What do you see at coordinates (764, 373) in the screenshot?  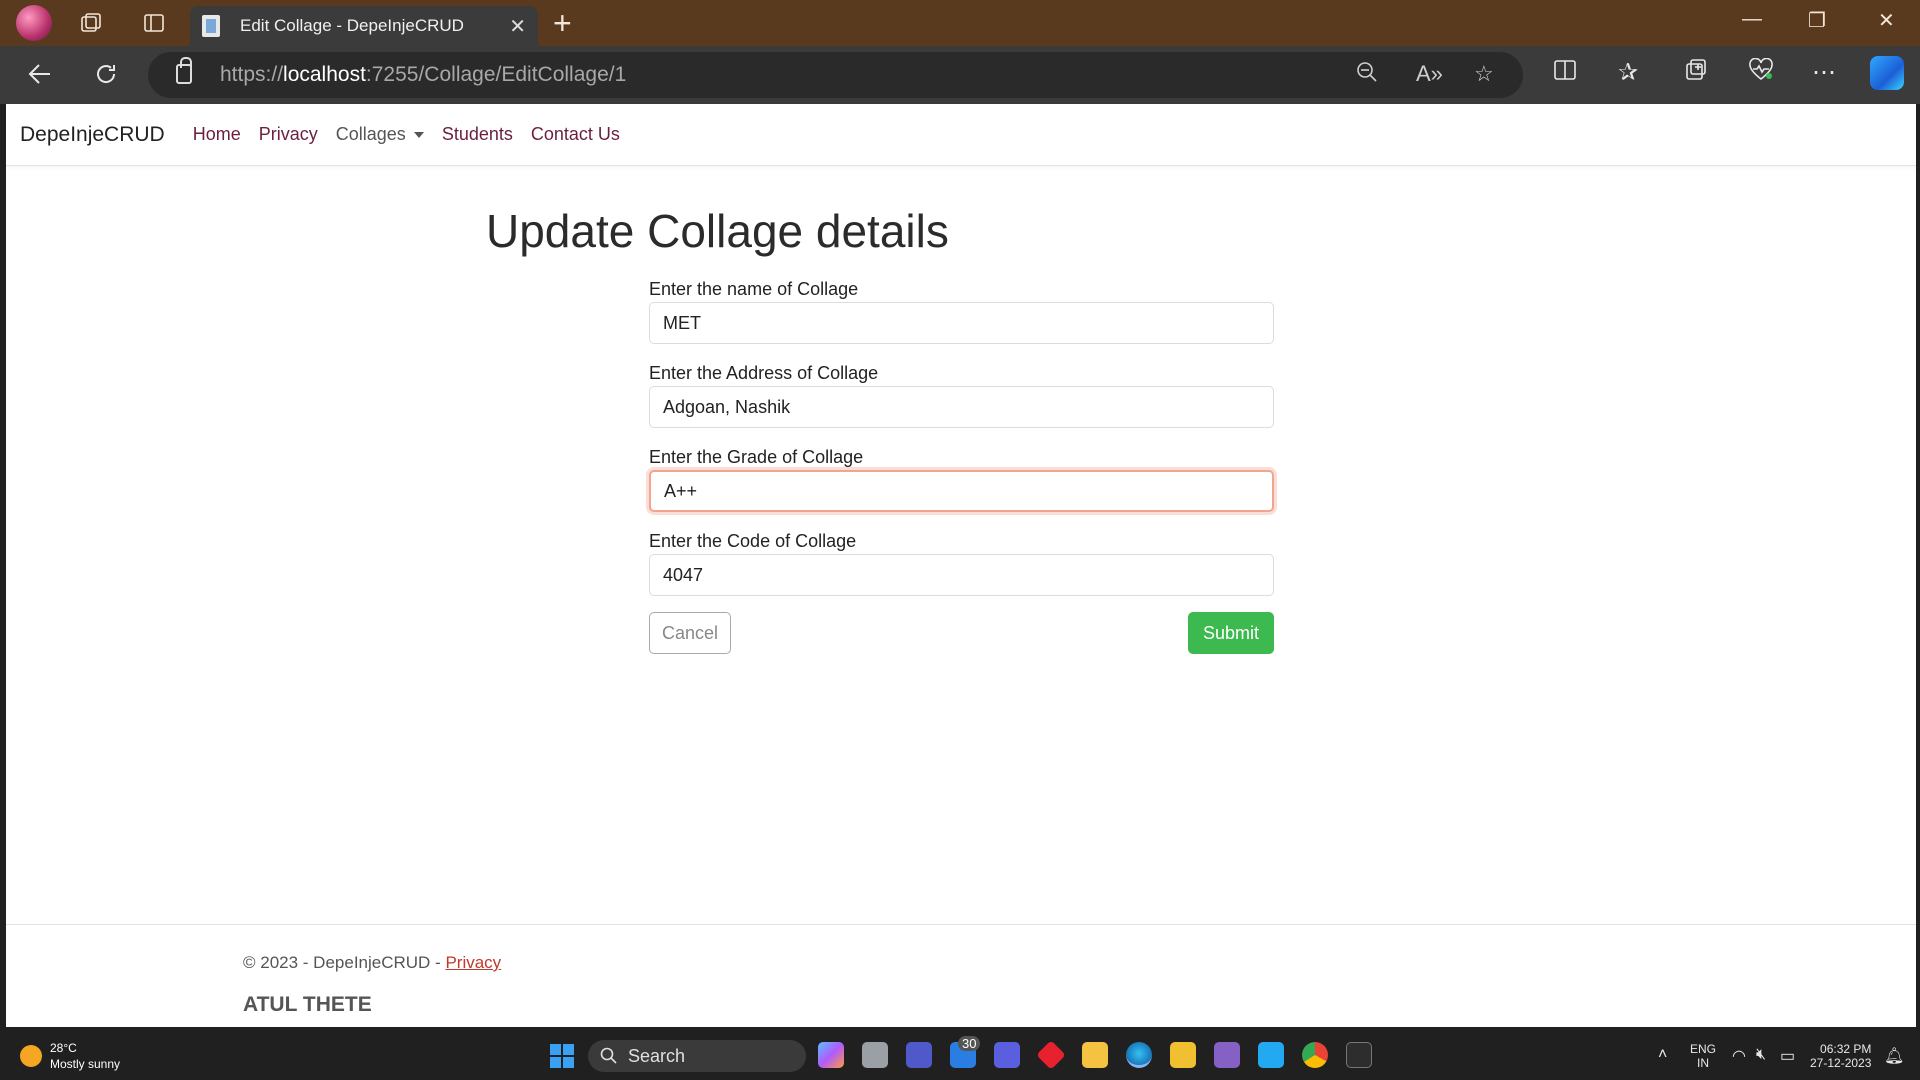 I see `address-label: Enter the Address of Collage` at bounding box center [764, 373].